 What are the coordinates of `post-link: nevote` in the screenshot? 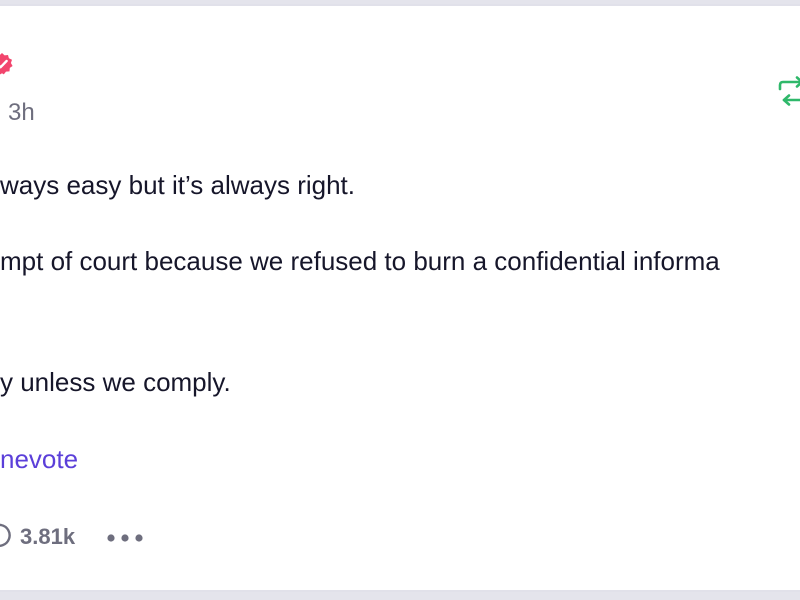 It's located at (39, 459).